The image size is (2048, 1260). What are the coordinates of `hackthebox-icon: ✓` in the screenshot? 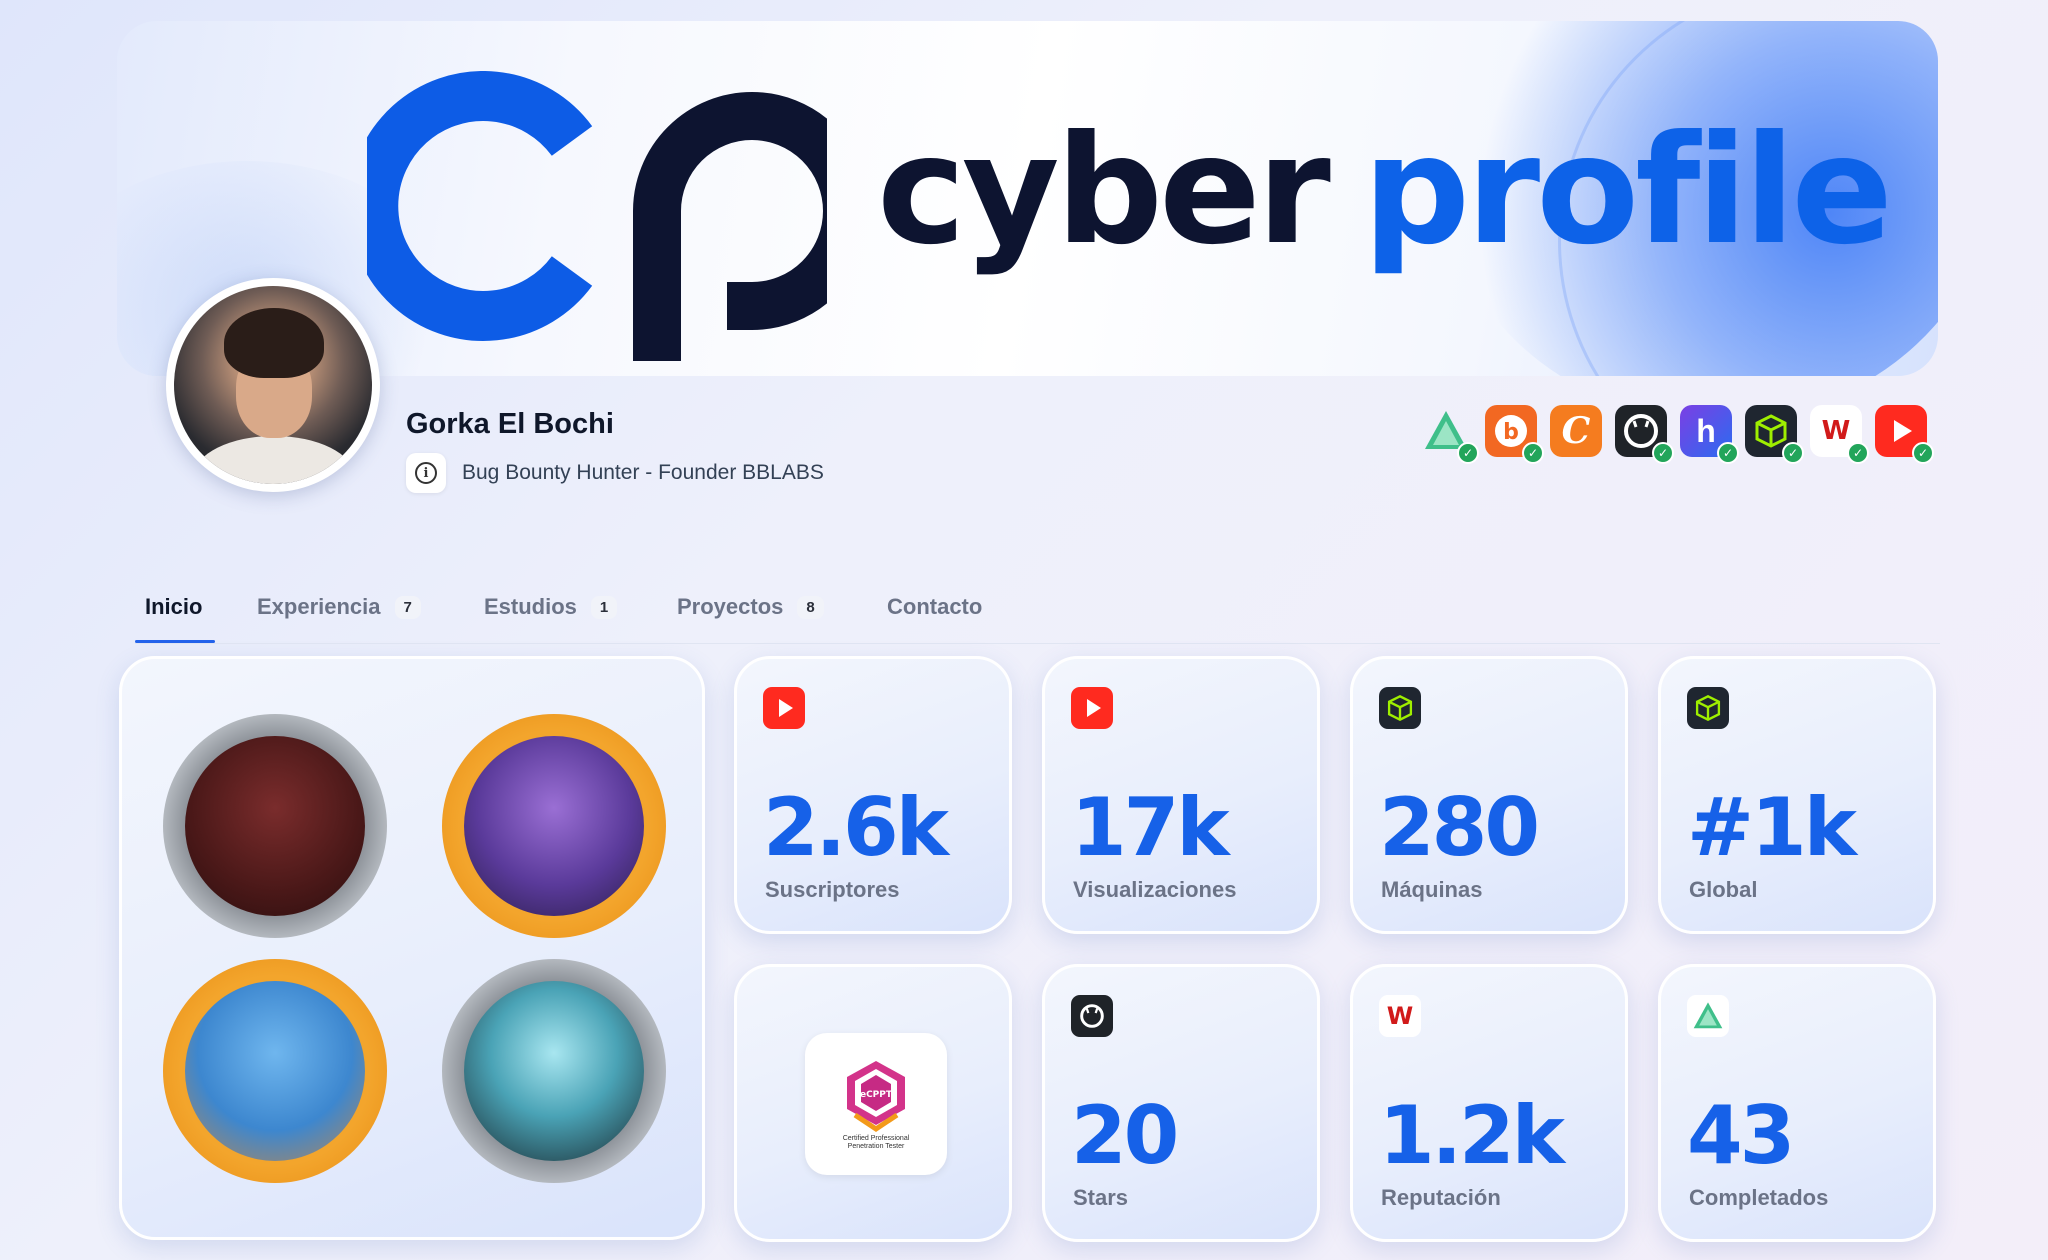 It's located at (1774, 434).